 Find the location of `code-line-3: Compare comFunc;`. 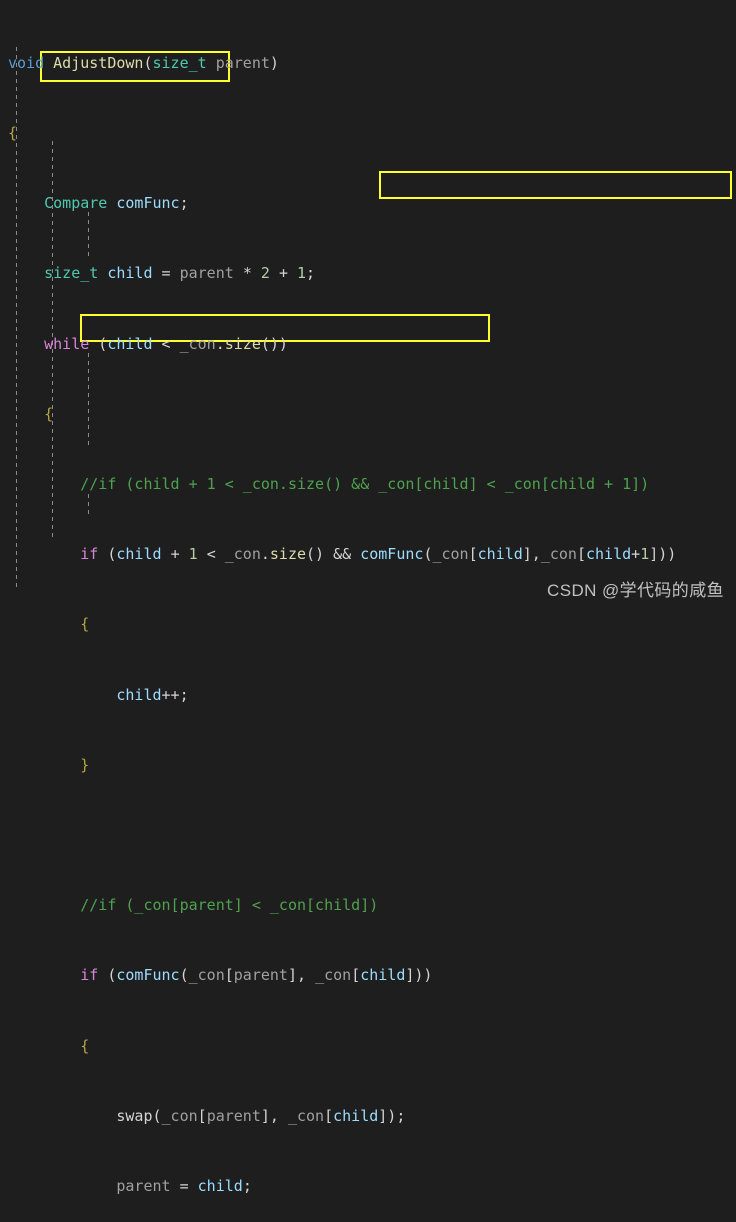

code-line-3: Compare comFunc; is located at coordinates (116, 203).